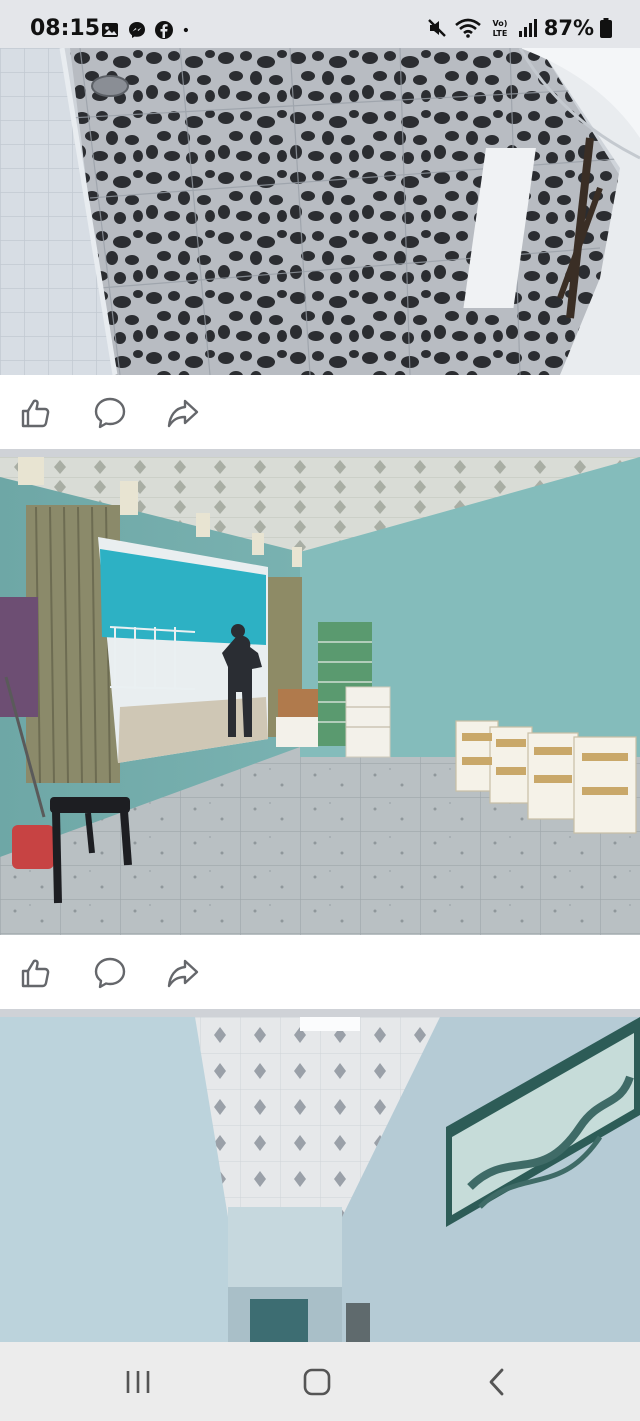 The image size is (640, 1421). I want to click on recent-apps-button, so click(138, 1382).